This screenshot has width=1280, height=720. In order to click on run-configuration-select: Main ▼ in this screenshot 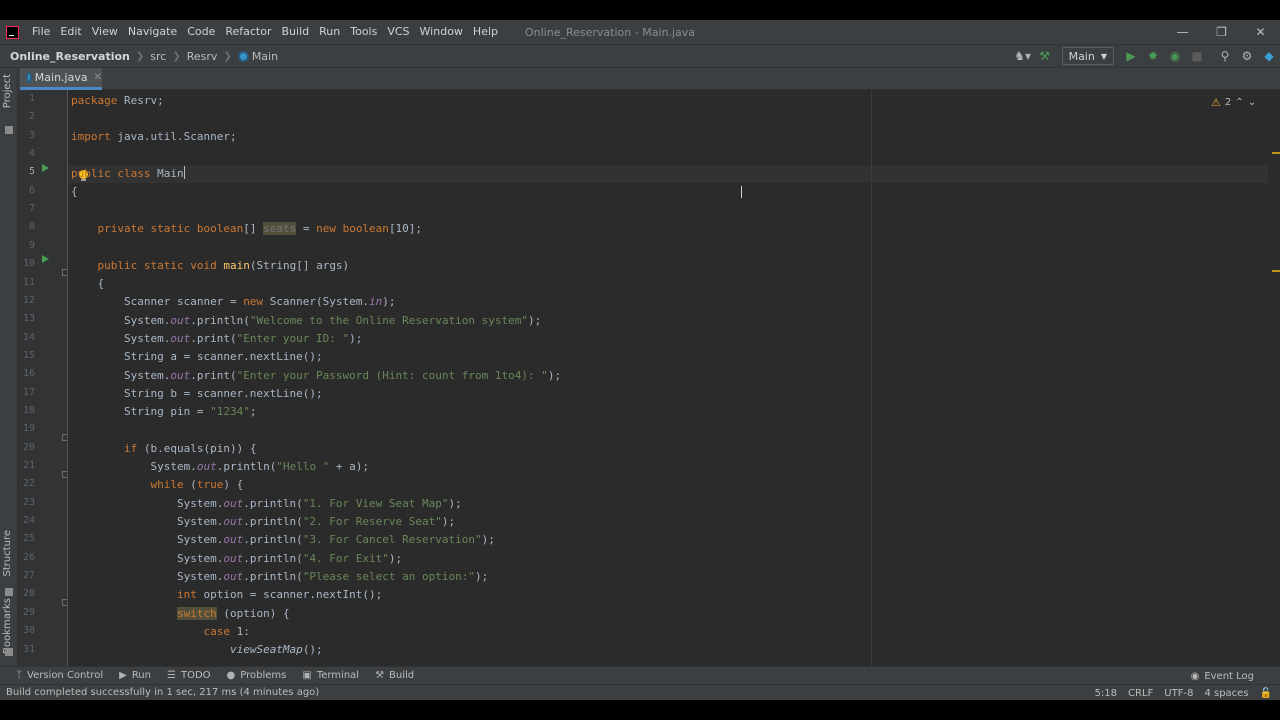, I will do `click(1087, 56)`.